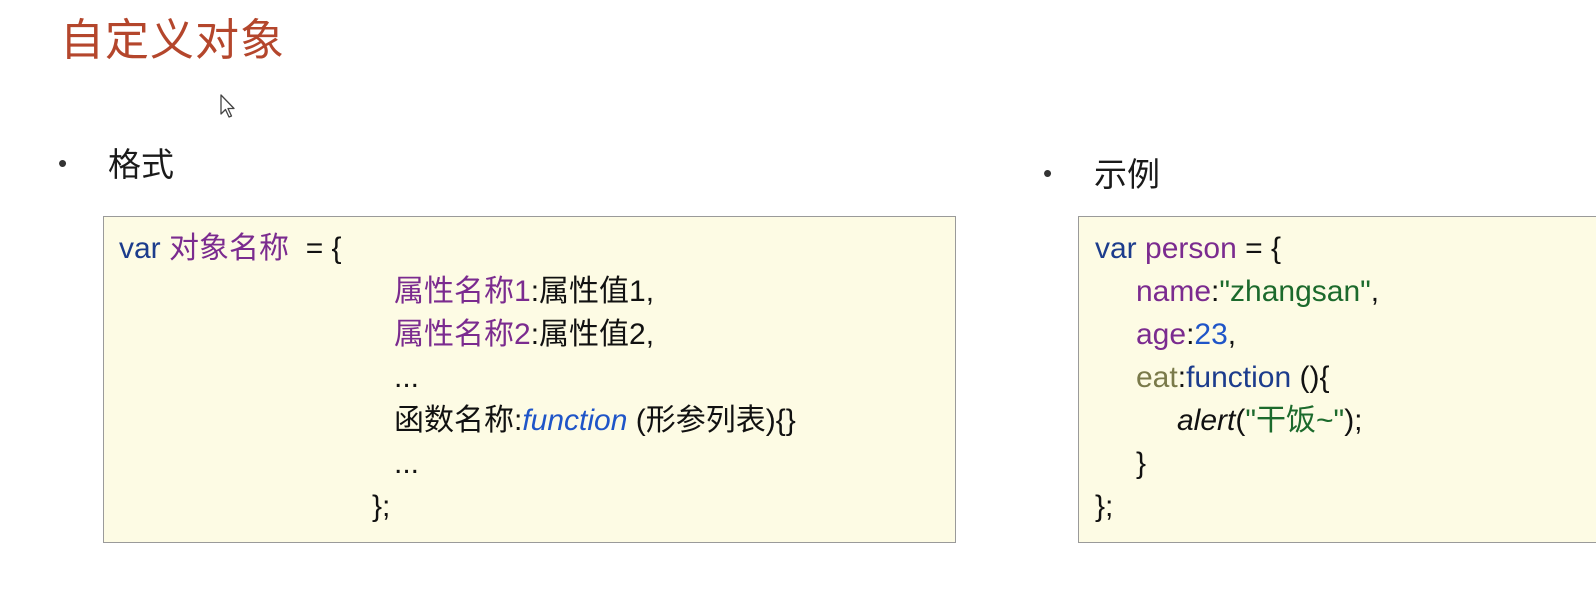 The height and width of the screenshot is (614, 1596). I want to click on paren-open: (, so click(1240, 420).